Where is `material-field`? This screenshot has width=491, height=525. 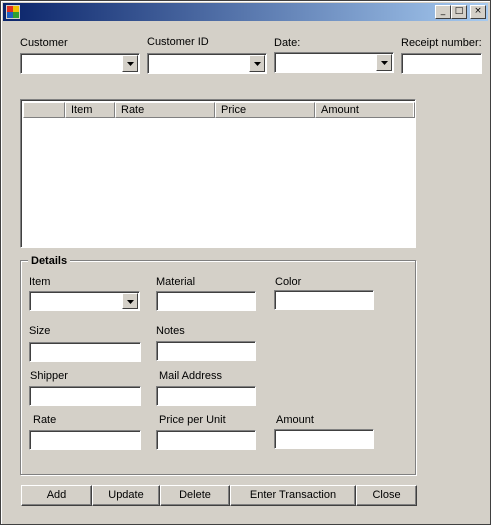 material-field is located at coordinates (206, 301).